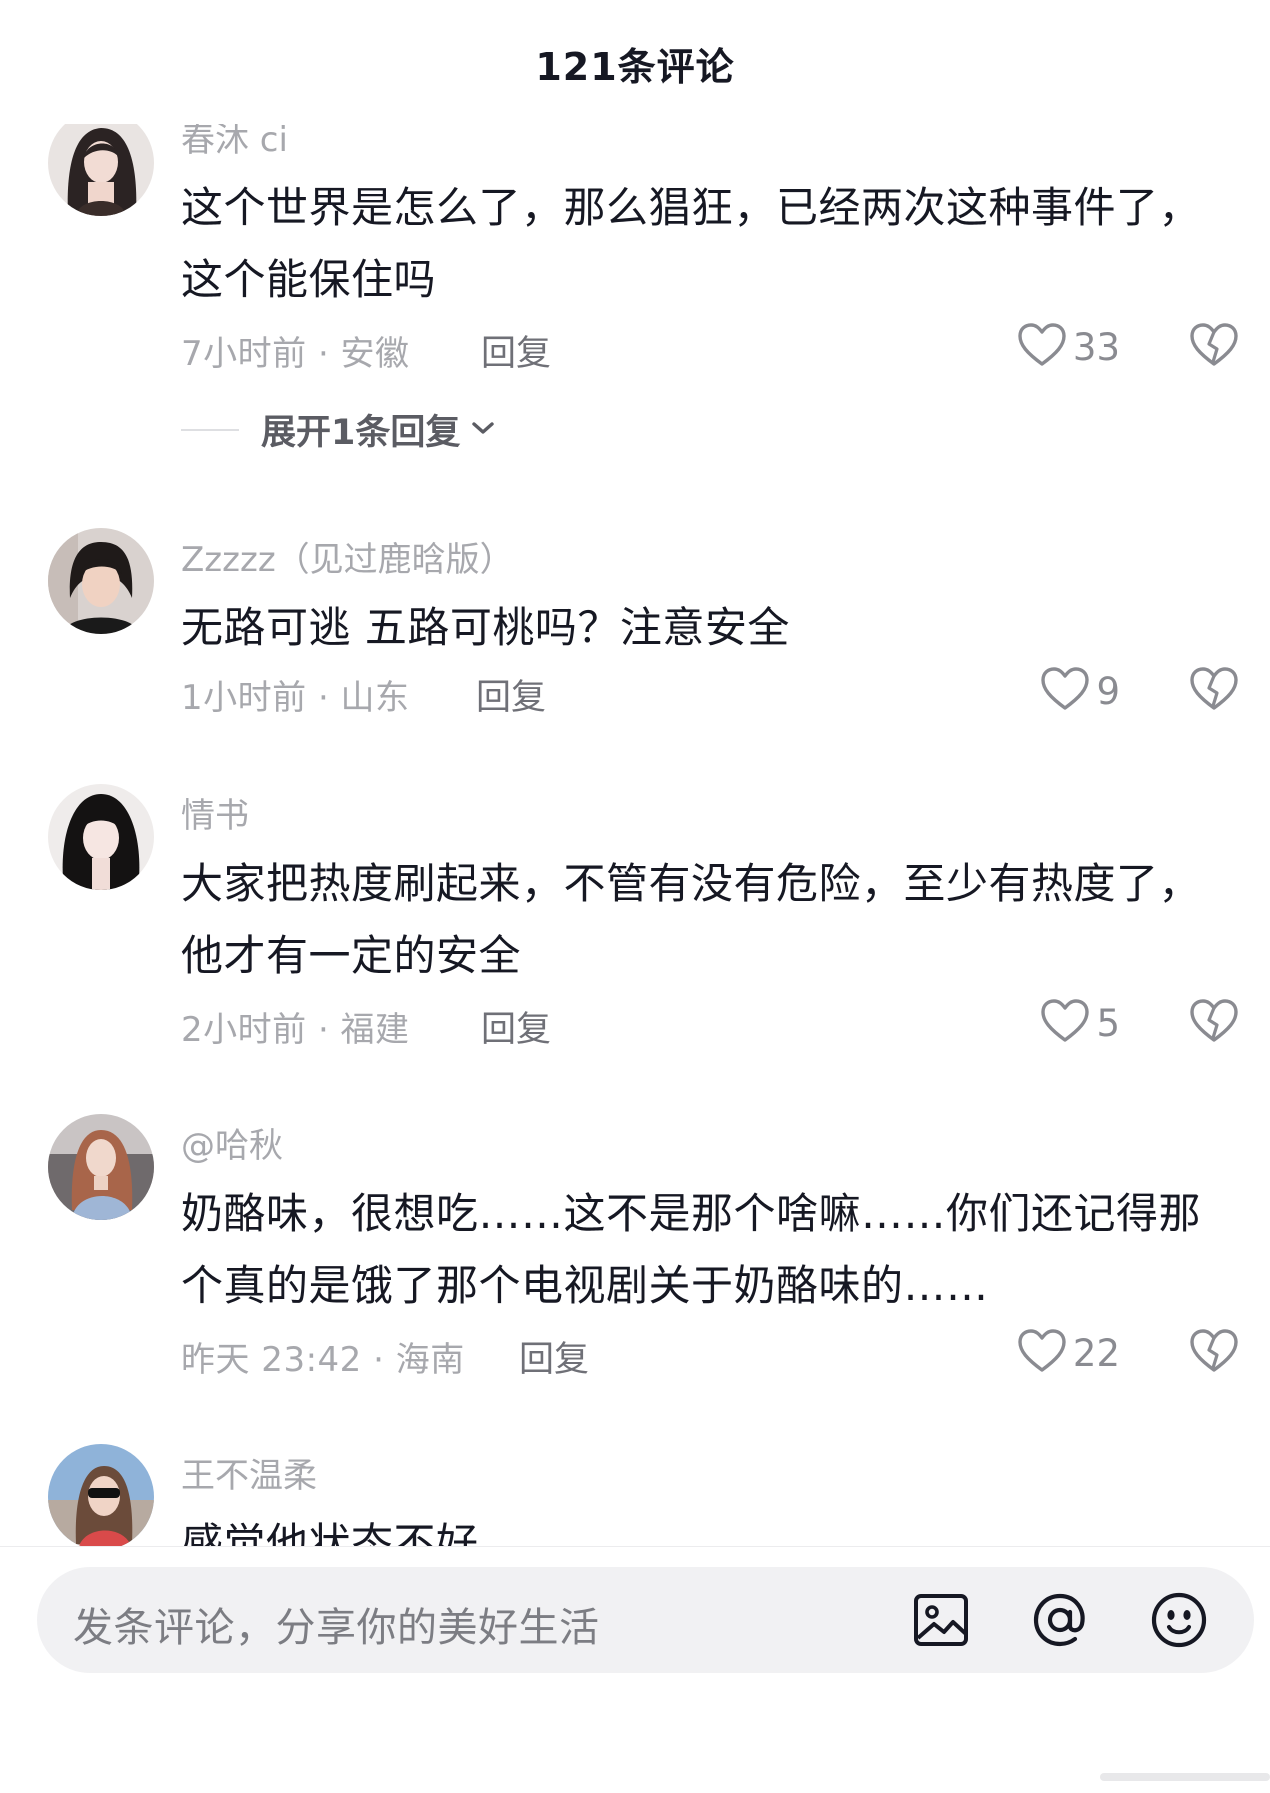  I want to click on comment-text: 大家把热度刷起来，不管有没有危险，至少有热度了，他才有一定的安全, so click(706, 920).